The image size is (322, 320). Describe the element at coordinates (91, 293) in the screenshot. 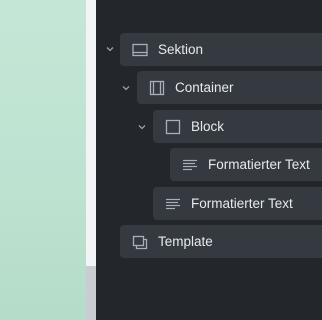

I see `scrollbar-thumb` at that location.